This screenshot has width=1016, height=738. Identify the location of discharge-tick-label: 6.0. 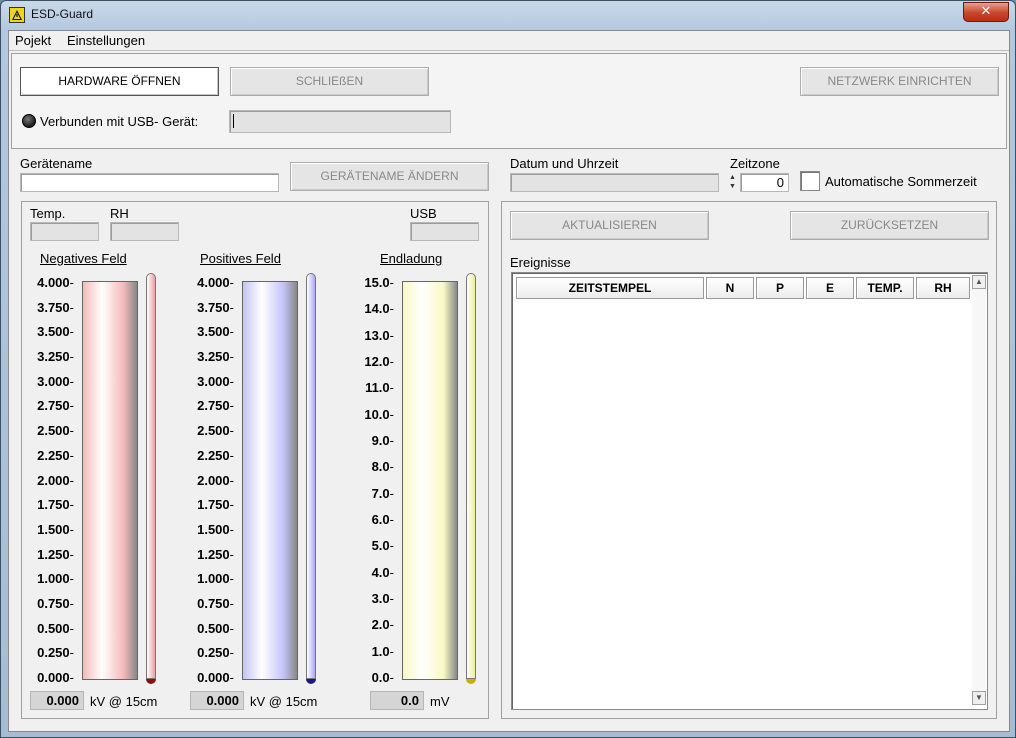
(371, 519).